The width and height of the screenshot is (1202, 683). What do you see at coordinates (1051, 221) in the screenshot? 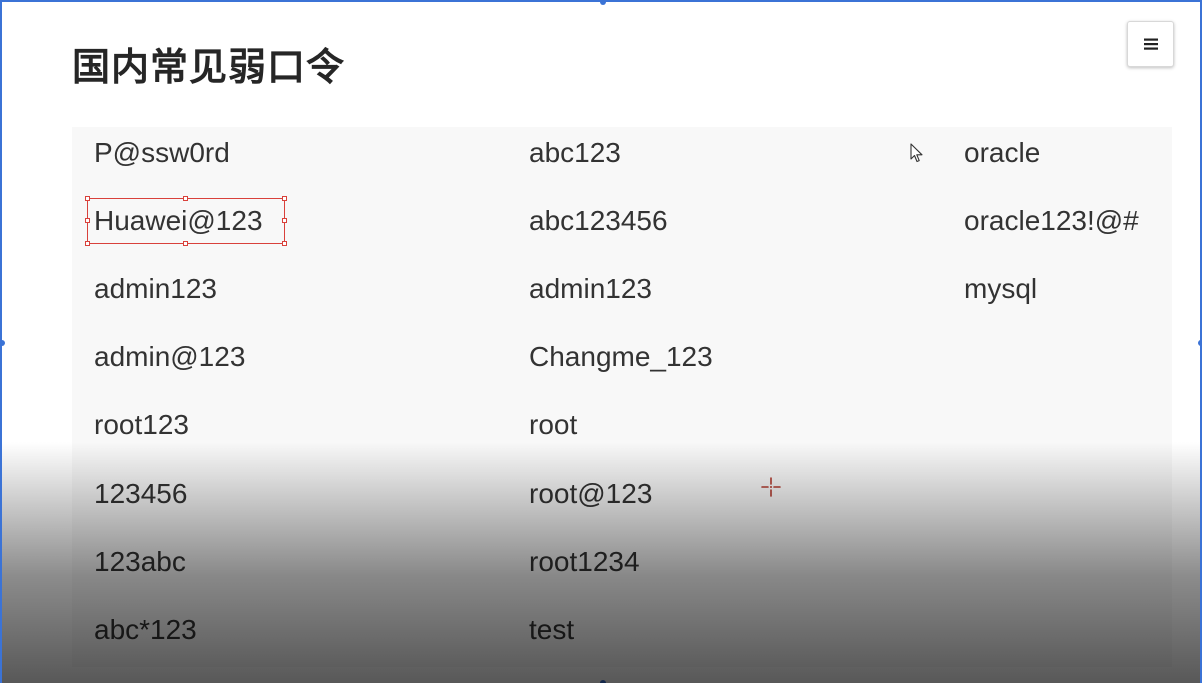
I see `password-cell: oracle123!@#` at bounding box center [1051, 221].